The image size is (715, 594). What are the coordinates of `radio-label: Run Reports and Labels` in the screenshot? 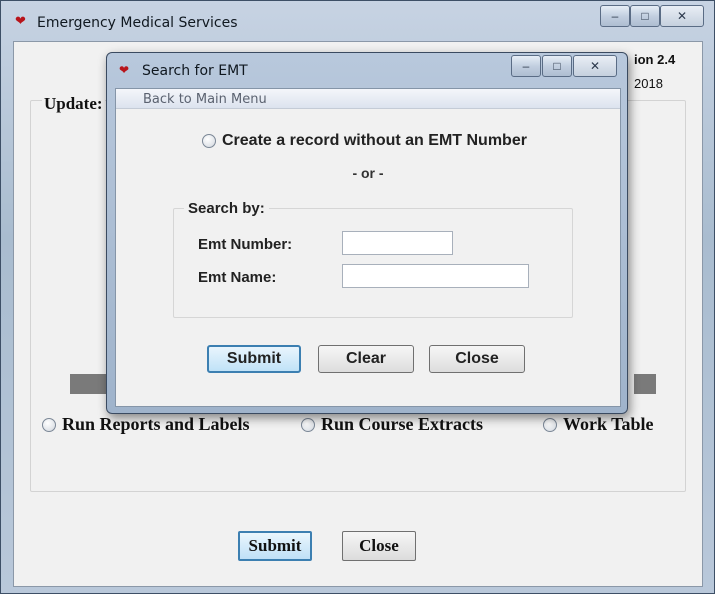 It's located at (156, 424).